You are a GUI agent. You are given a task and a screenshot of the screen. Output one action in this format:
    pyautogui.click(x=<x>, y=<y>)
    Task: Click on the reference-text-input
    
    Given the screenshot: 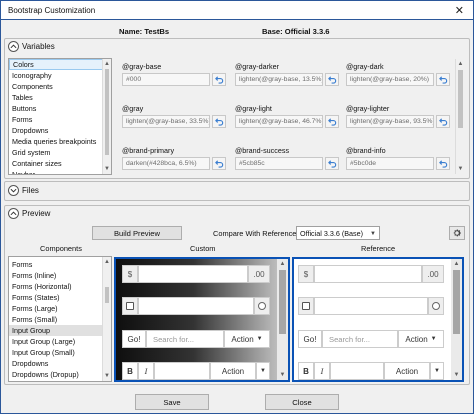 What is the action you would take?
    pyautogui.click(x=357, y=371)
    